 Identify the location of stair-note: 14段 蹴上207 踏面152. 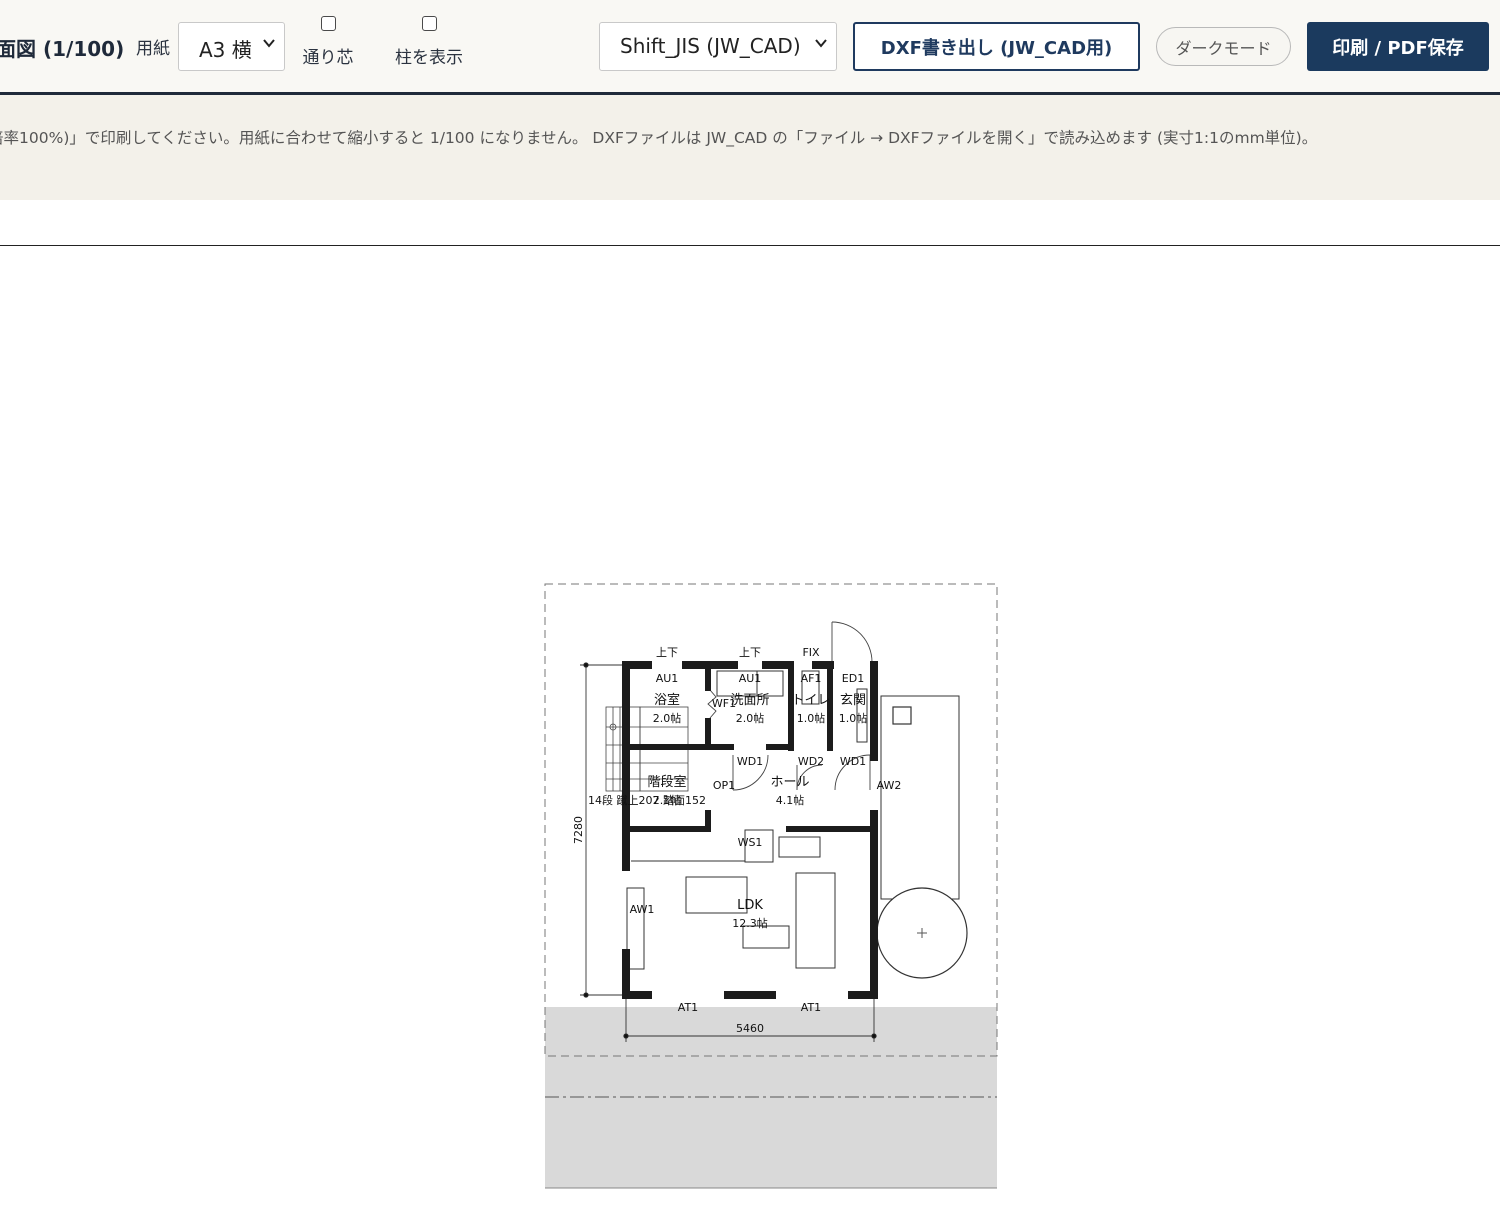
(647, 800).